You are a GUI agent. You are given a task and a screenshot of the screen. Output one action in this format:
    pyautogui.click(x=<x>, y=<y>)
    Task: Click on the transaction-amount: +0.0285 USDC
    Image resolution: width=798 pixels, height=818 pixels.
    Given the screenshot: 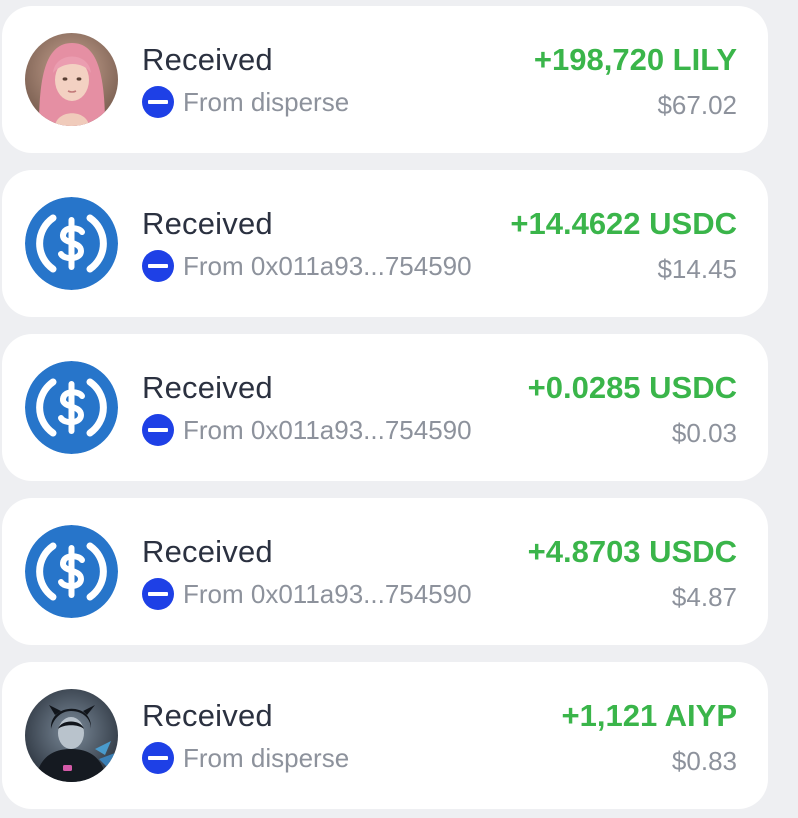 What is the action you would take?
    pyautogui.click(x=632, y=387)
    